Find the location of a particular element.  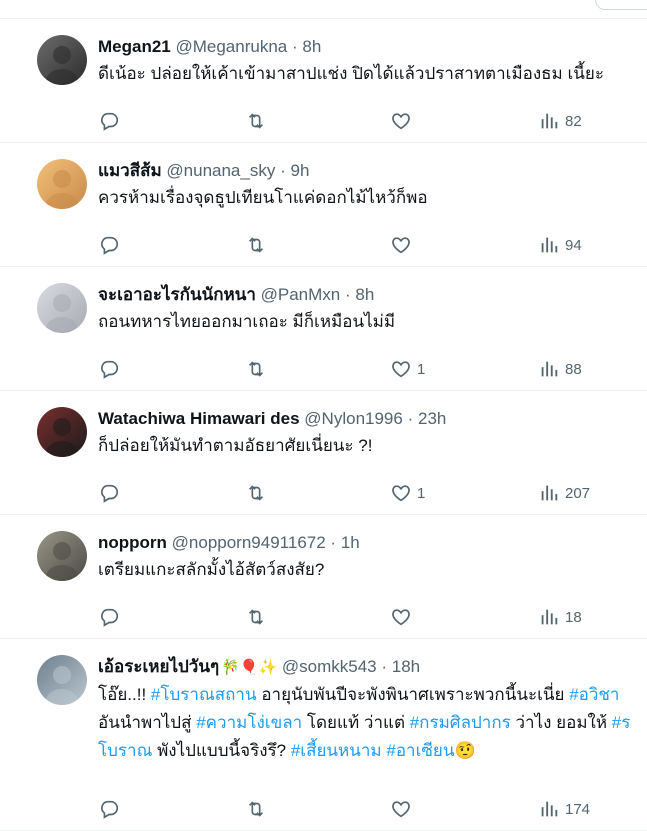

display-name: เอ้อระเหยไปวันๆ is located at coordinates (158, 666).